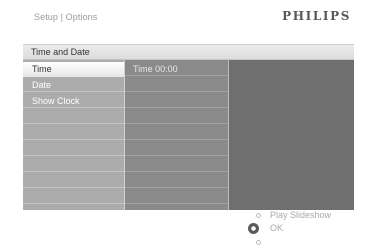 The width and height of the screenshot is (375, 252). I want to click on menu-item-label: Date, so click(42, 85).